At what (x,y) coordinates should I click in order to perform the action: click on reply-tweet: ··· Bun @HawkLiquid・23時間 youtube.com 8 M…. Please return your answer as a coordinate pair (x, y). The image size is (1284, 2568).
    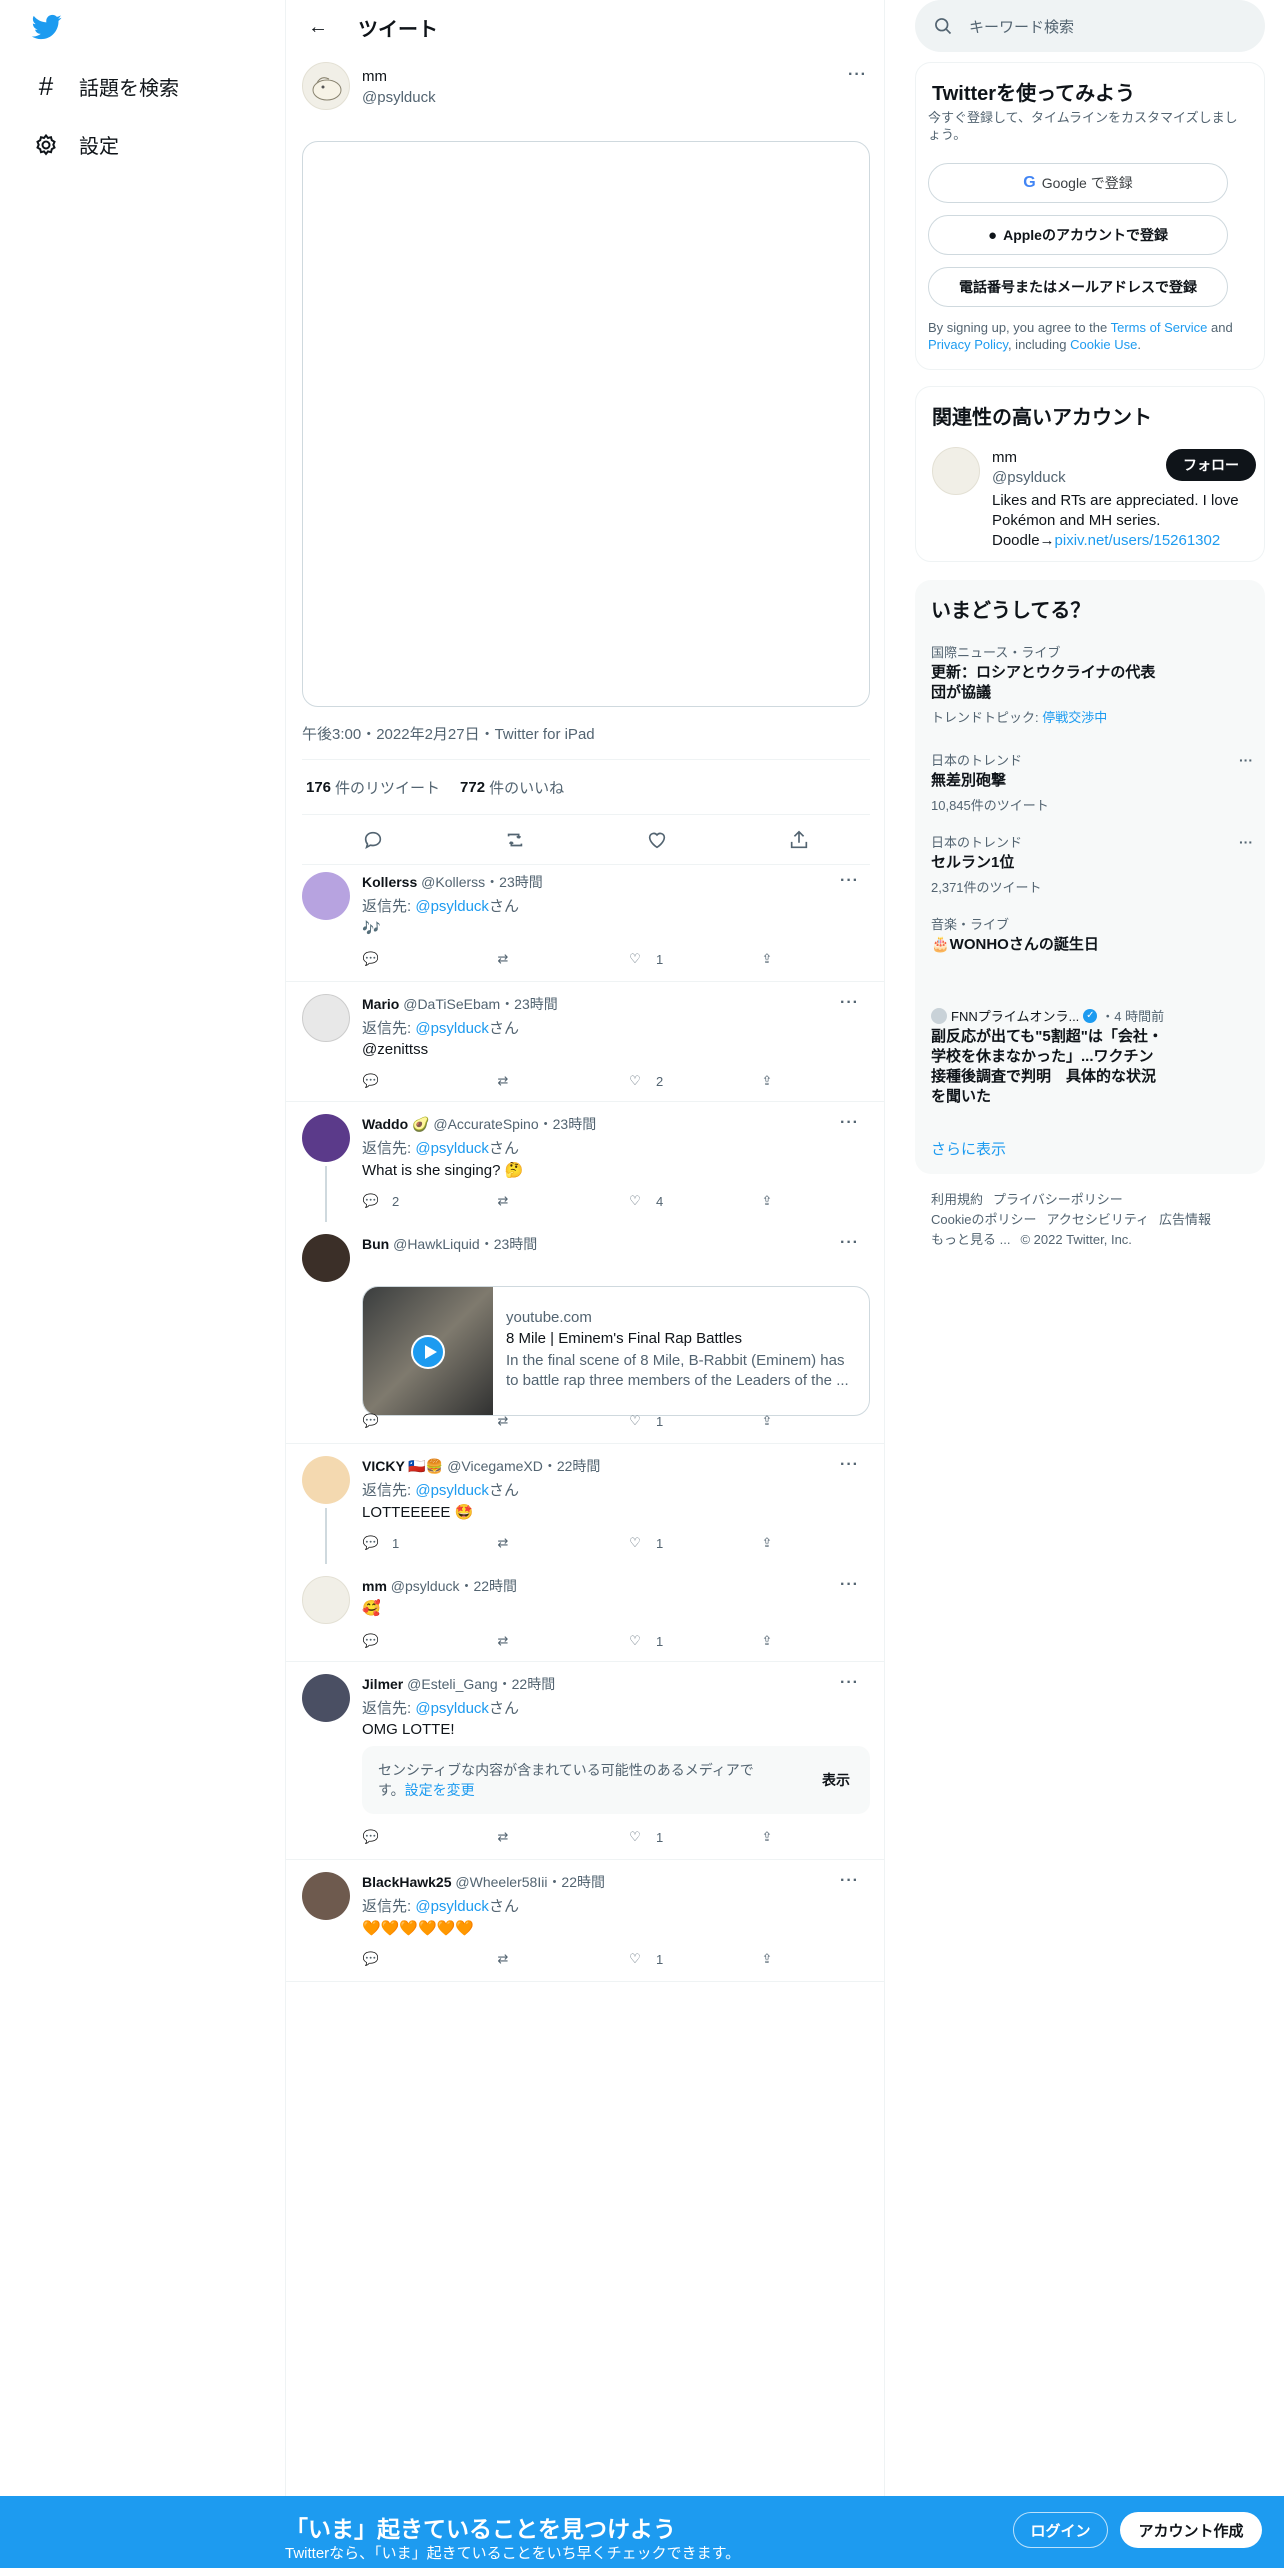
    Looking at the image, I should click on (585, 1333).